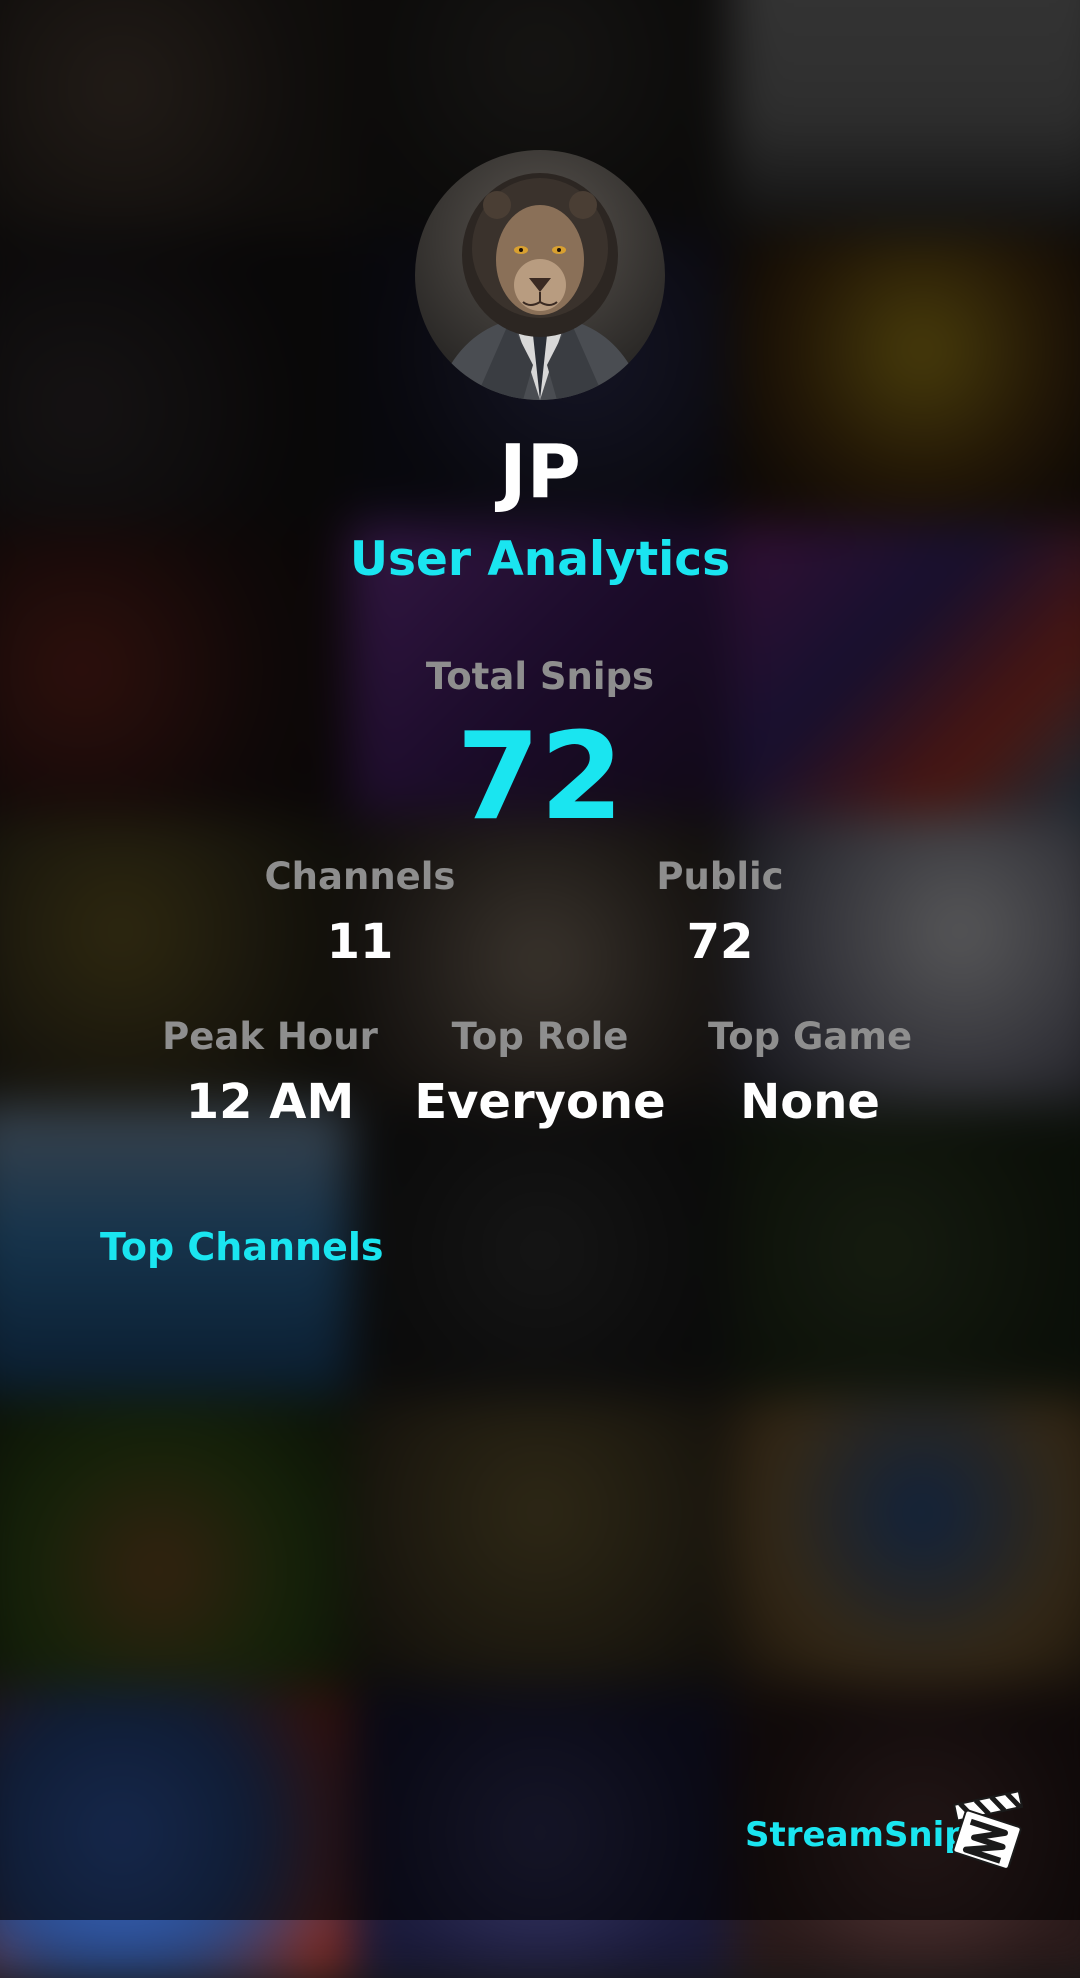 This screenshot has width=1080, height=1978. Describe the element at coordinates (270, 1102) in the screenshot. I see `peak-hour-value: 12 AM` at that location.